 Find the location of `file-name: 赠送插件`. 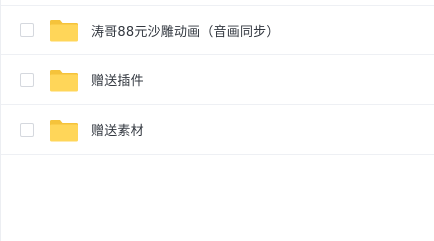

file-name: 赠送插件 is located at coordinates (117, 79).